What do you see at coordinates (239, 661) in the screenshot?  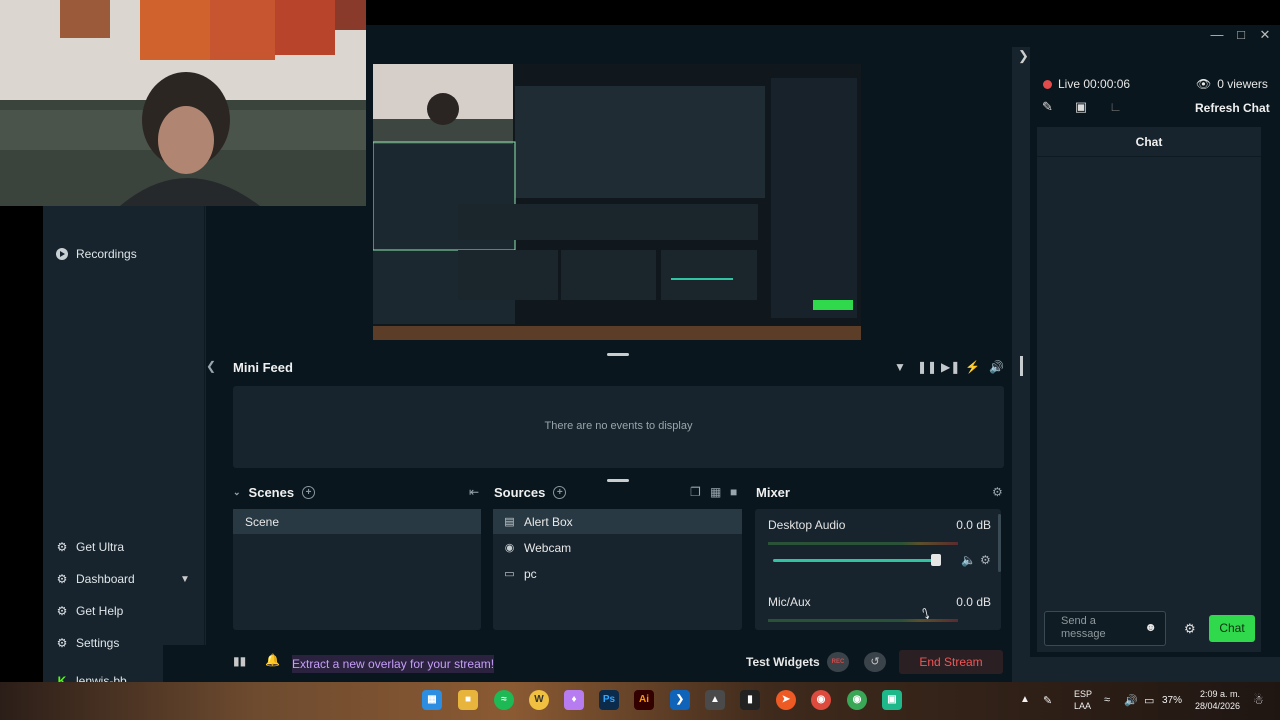 I see `stats-icon: ▮▮` at bounding box center [239, 661].